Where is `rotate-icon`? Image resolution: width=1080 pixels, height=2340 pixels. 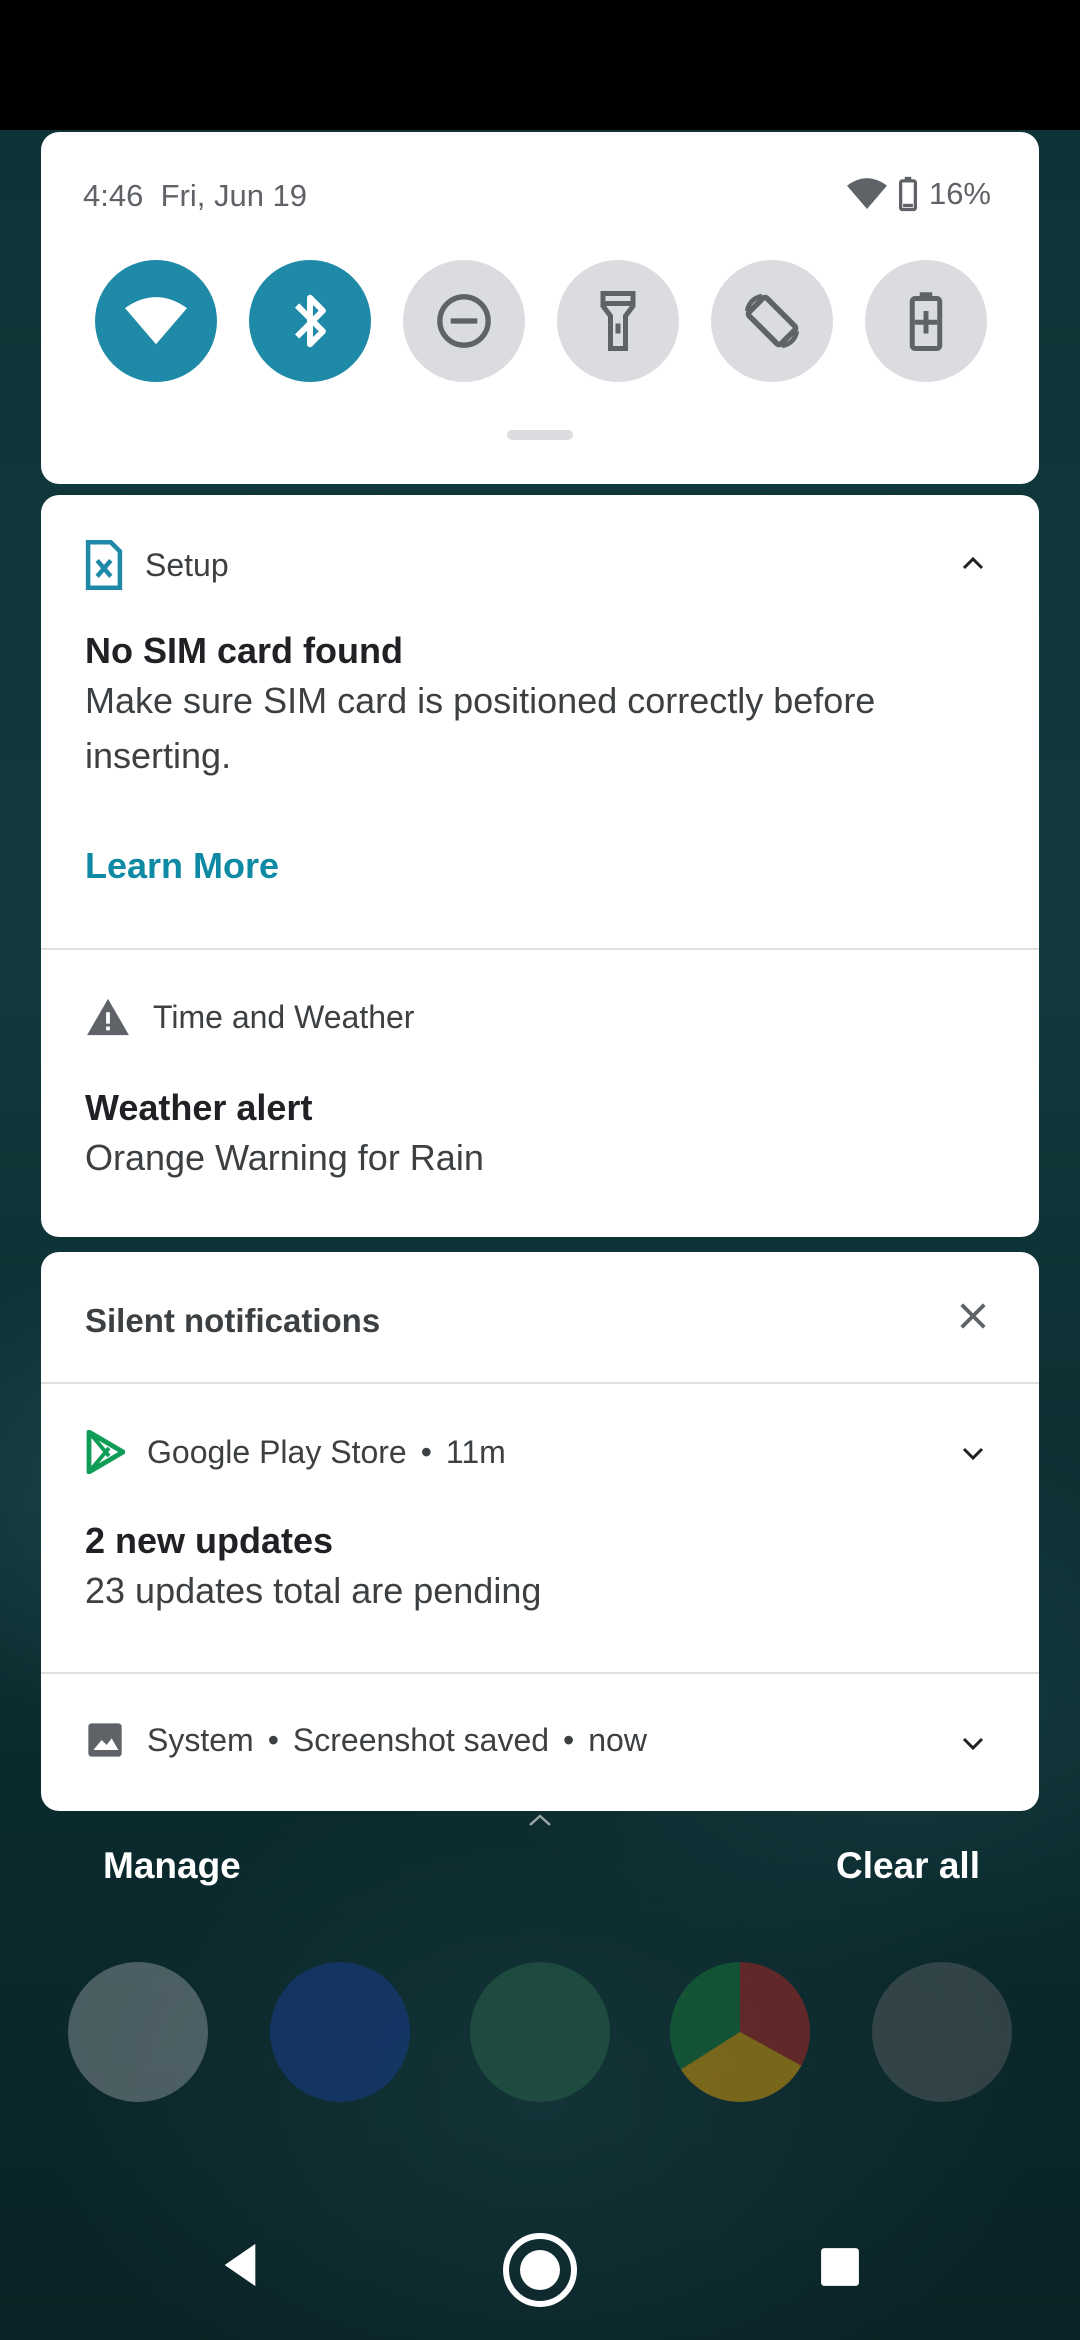
rotate-icon is located at coordinates (772, 321).